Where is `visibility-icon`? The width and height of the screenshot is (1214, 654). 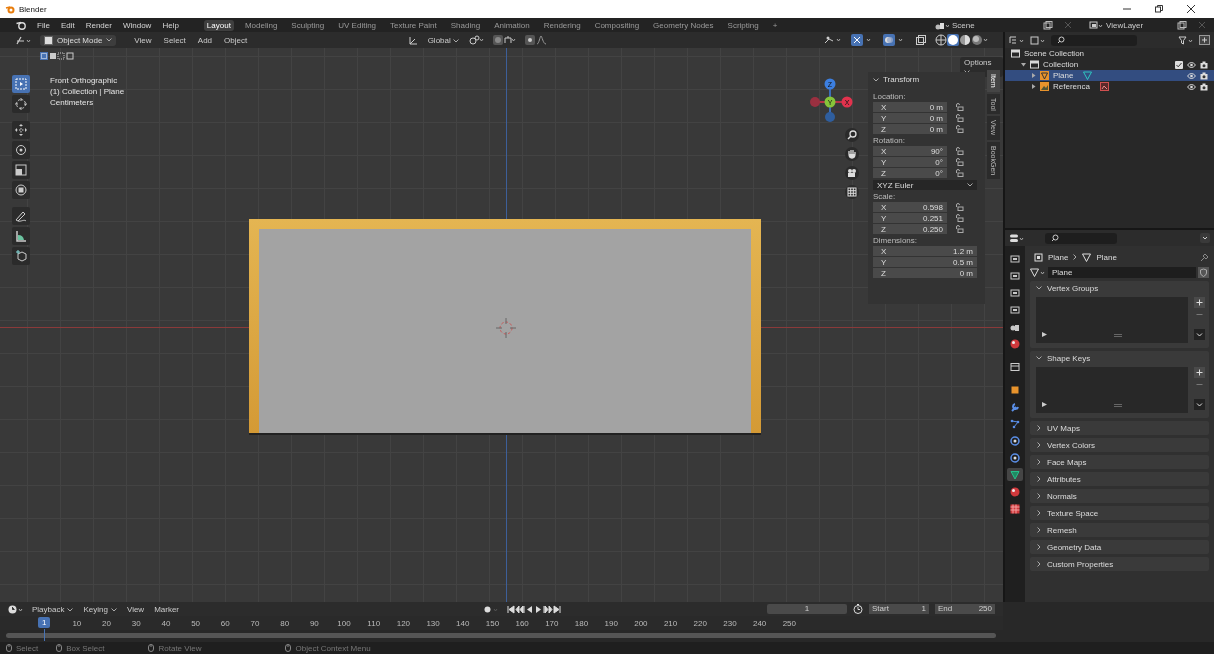
visibility-icon is located at coordinates (833, 40).